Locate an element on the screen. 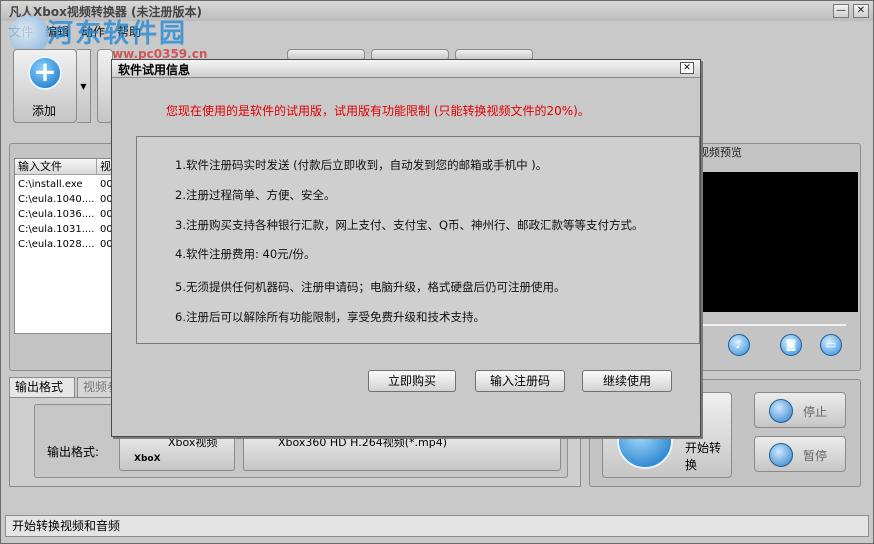  info-line: 4.软件注册费用: 40元/份。 is located at coordinates (245, 254).